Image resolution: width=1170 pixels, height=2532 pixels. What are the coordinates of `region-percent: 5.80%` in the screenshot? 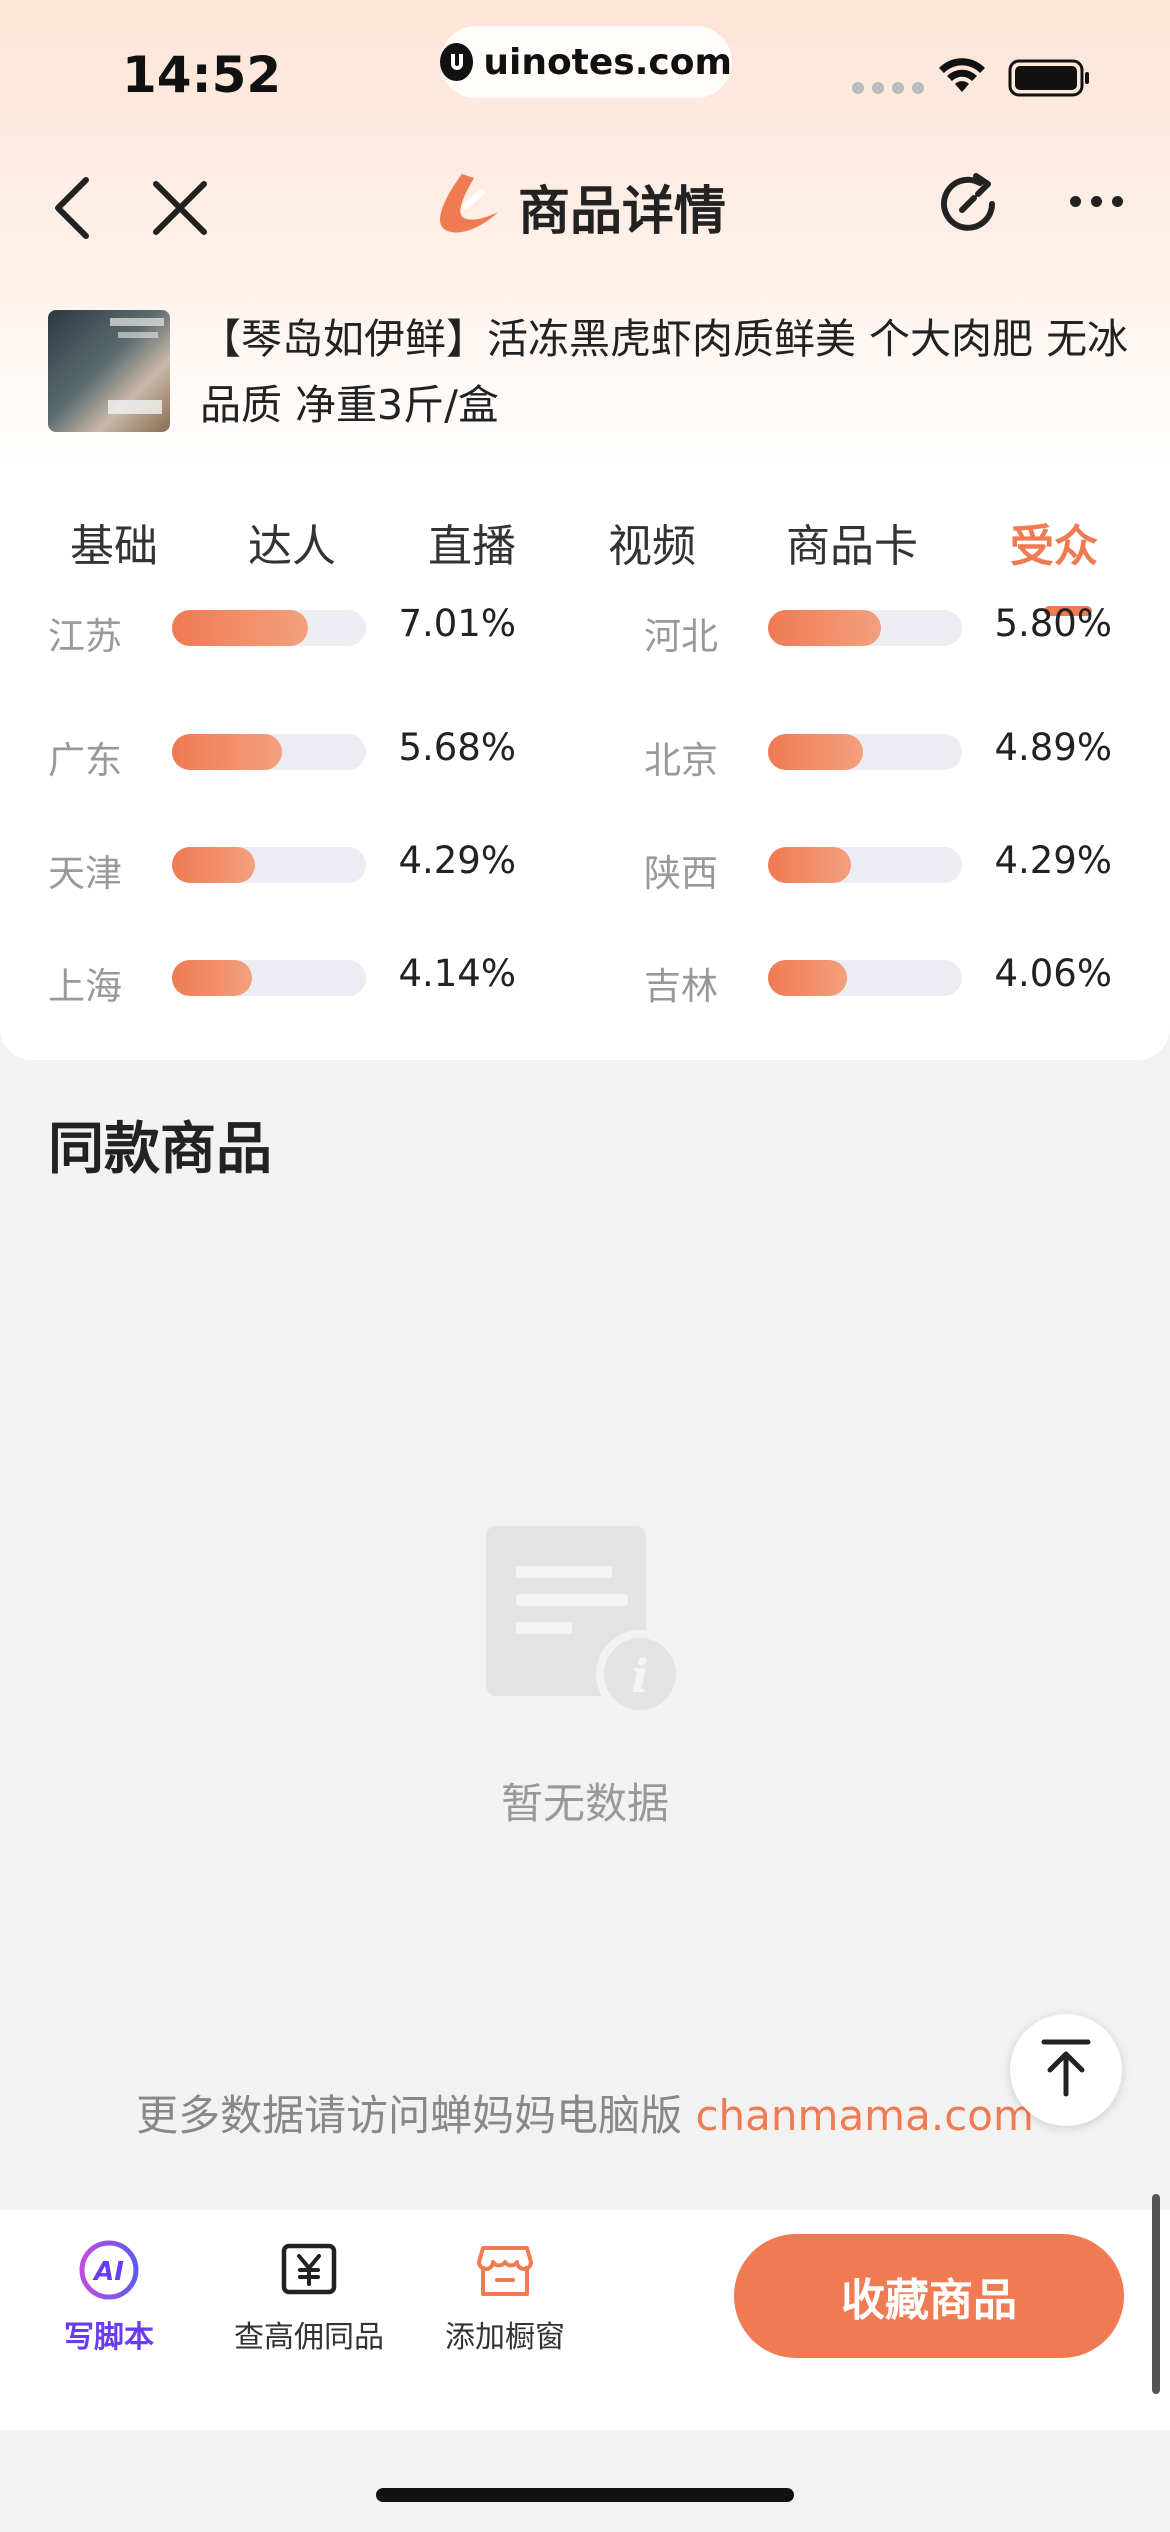 It's located at (1053, 623).